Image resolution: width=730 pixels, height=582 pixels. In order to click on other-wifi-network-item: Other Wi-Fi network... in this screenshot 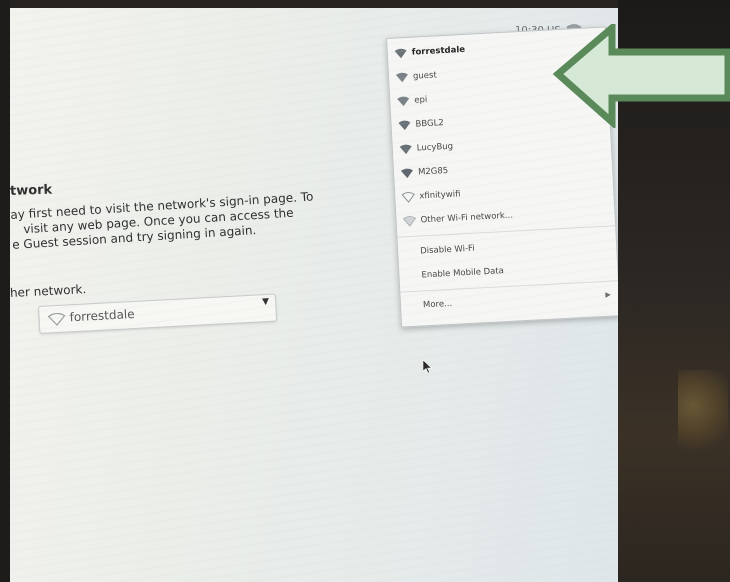, I will do `click(457, 219)`.